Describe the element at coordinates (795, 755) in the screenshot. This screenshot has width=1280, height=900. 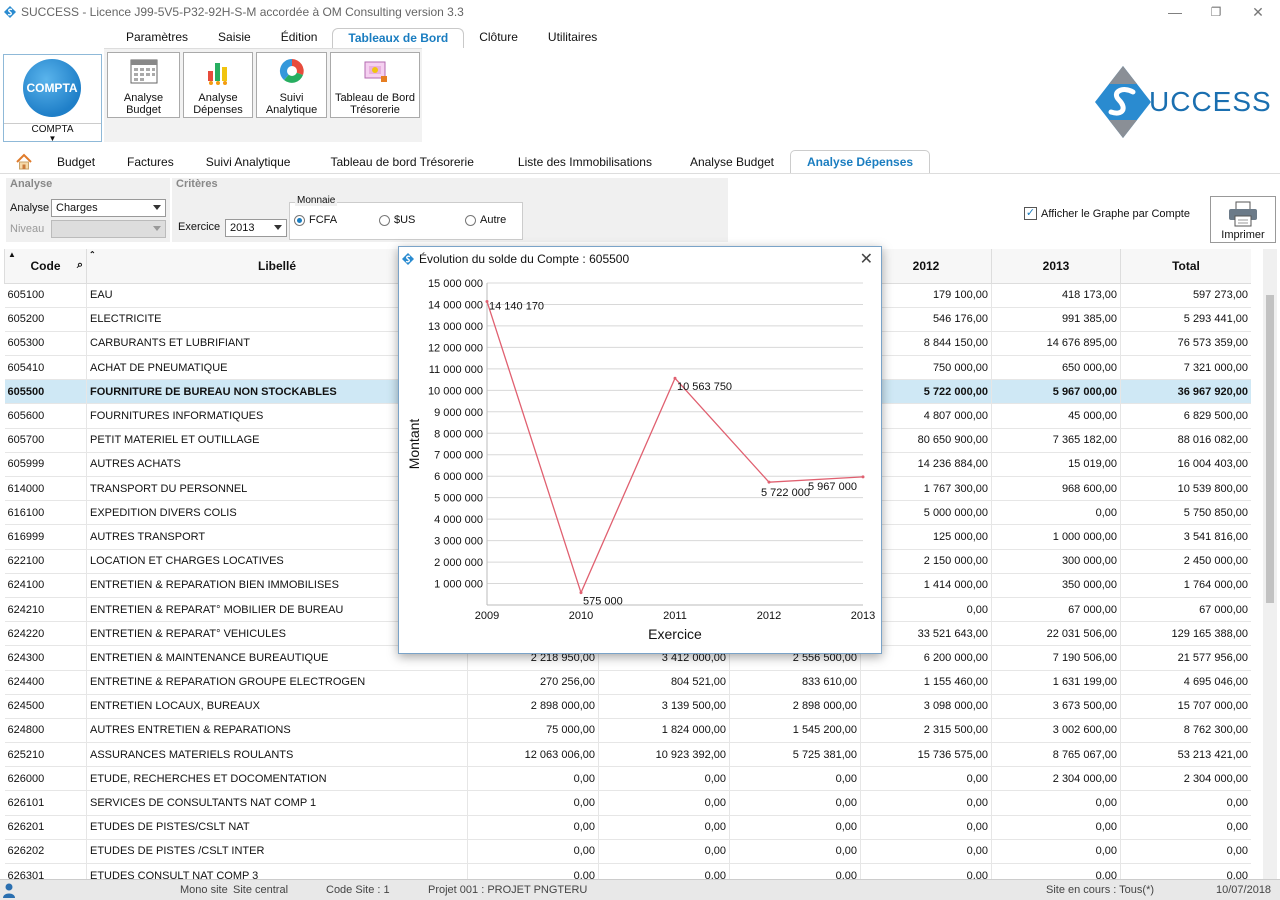
I see `cell-amount: 5 725 381,00` at that location.